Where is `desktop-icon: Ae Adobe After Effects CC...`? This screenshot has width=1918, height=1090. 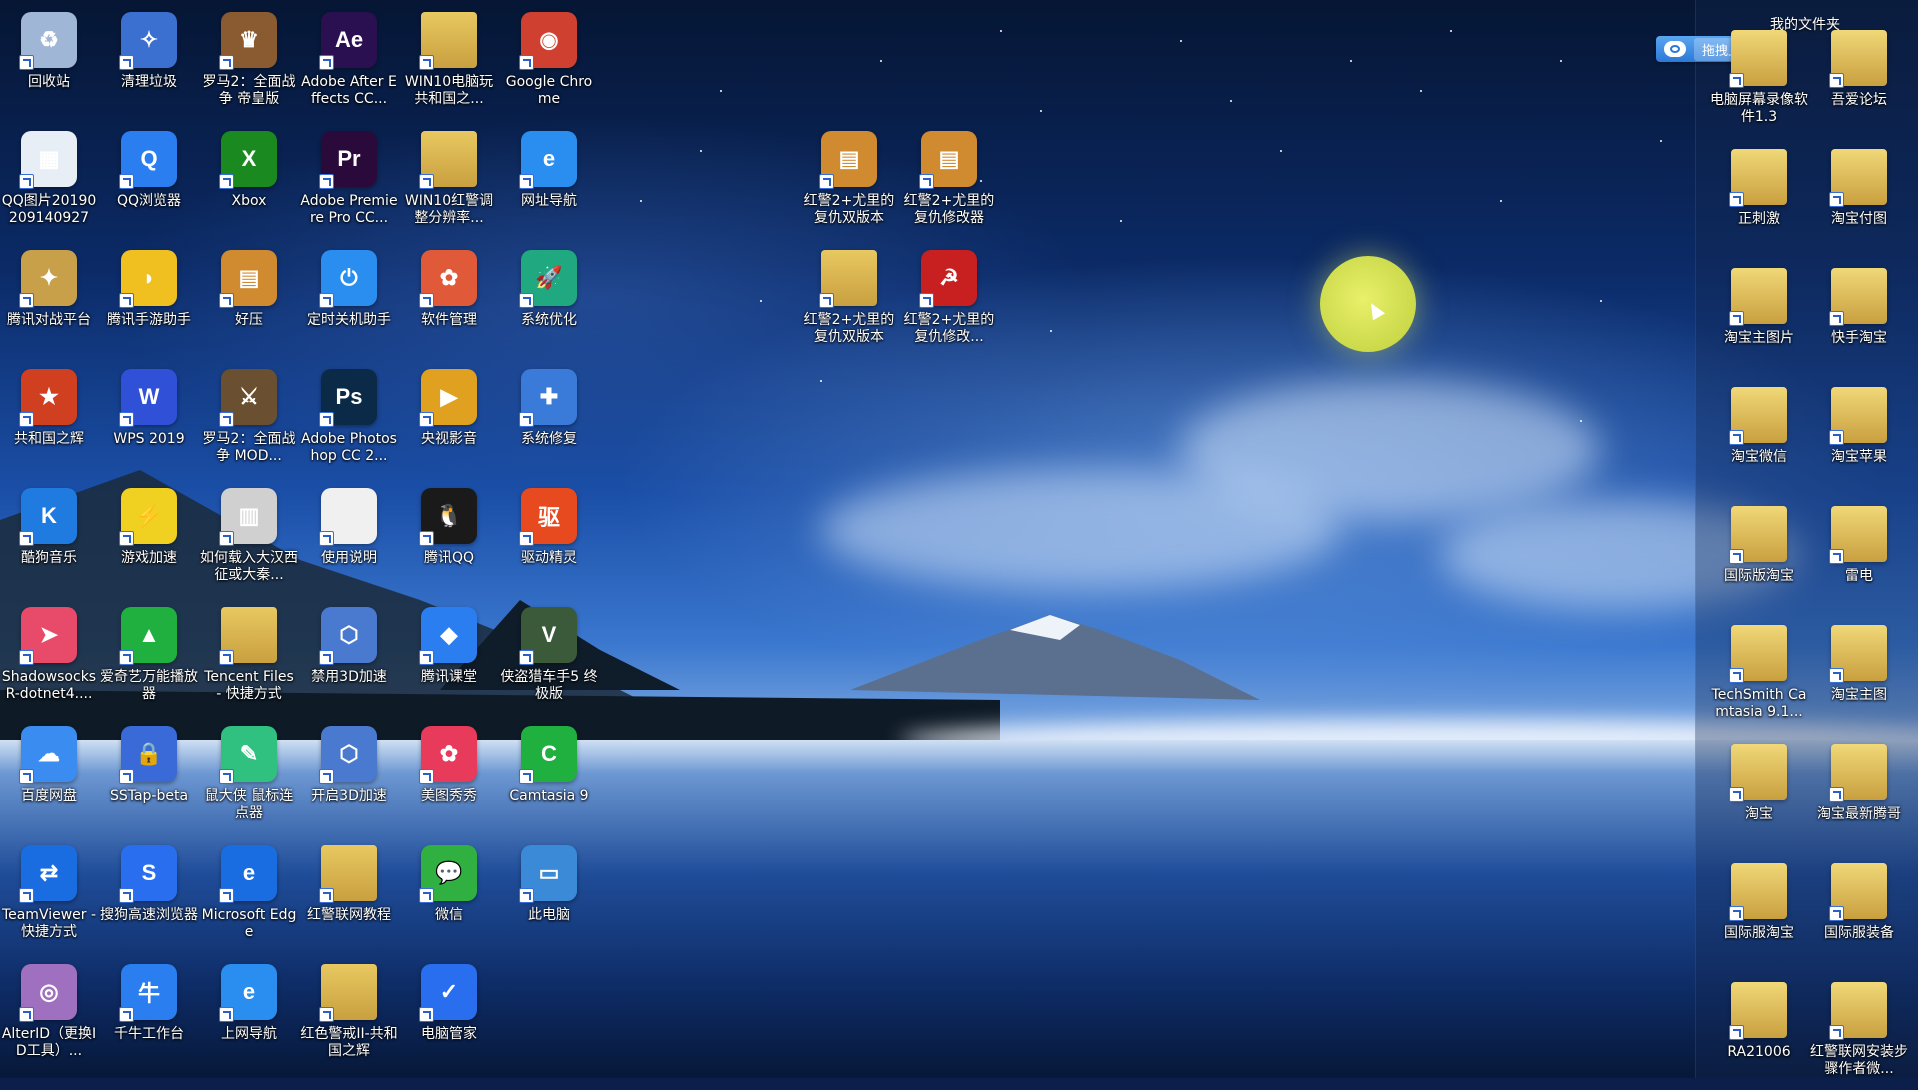
desktop-icon: Ae Adobe After Effects CC... is located at coordinates (349, 62).